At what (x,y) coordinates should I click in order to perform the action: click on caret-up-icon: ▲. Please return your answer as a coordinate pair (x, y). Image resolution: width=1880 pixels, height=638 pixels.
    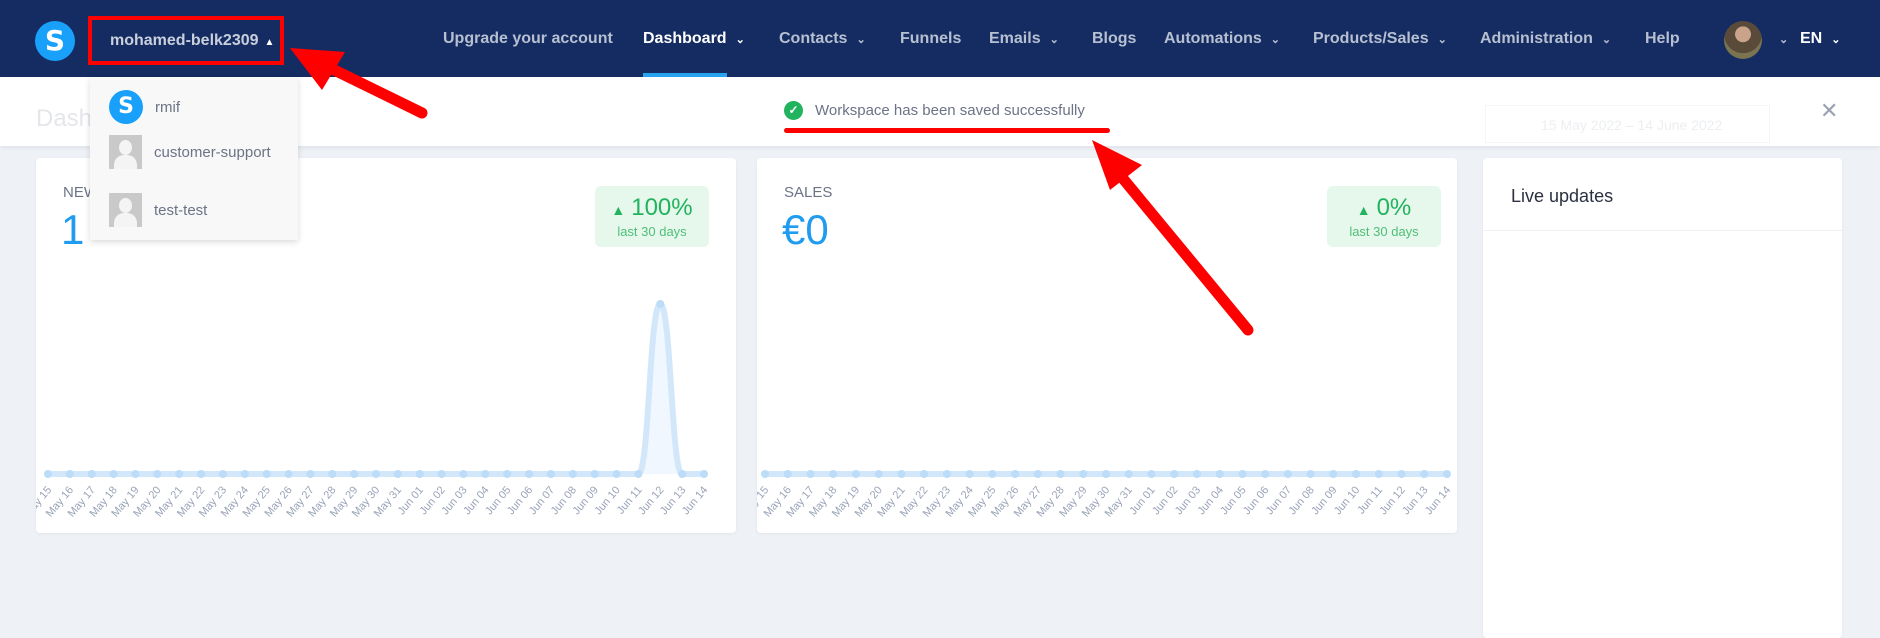
    Looking at the image, I should click on (269, 42).